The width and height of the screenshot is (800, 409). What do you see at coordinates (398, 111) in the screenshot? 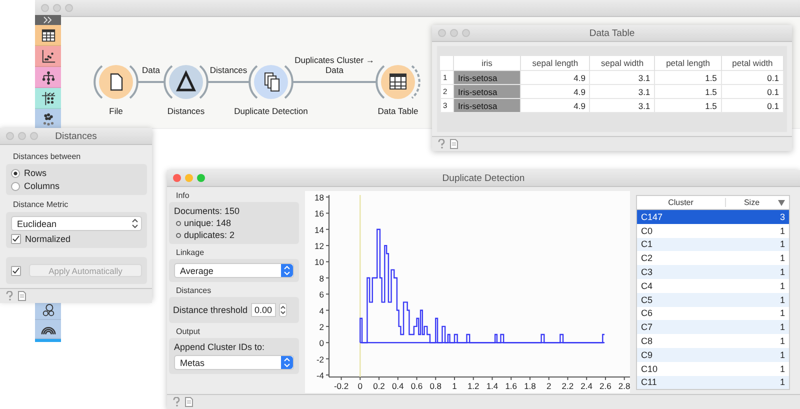
I see `node-label: Data Table` at bounding box center [398, 111].